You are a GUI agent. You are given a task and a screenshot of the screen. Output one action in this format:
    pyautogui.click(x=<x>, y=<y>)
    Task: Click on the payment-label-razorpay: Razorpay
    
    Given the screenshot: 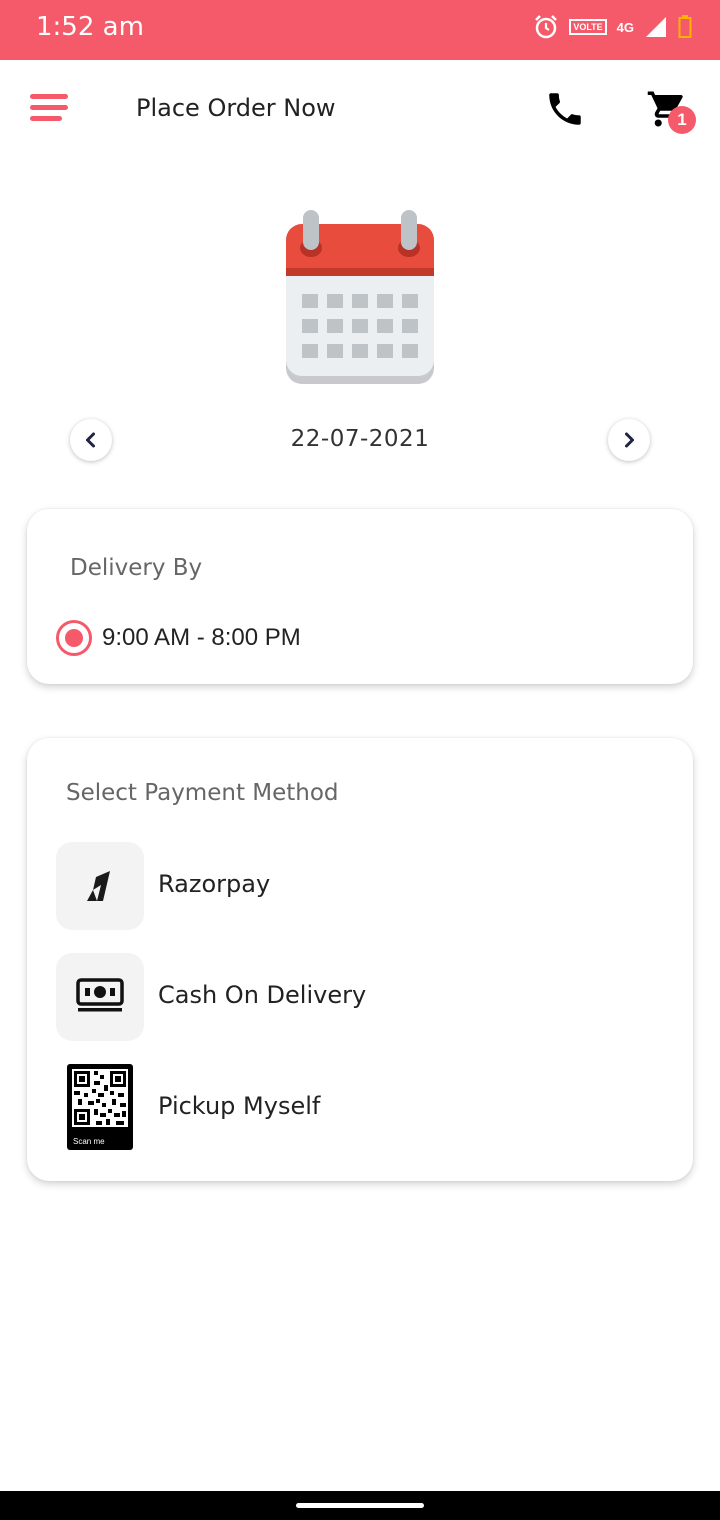 What is the action you would take?
    pyautogui.click(x=214, y=884)
    